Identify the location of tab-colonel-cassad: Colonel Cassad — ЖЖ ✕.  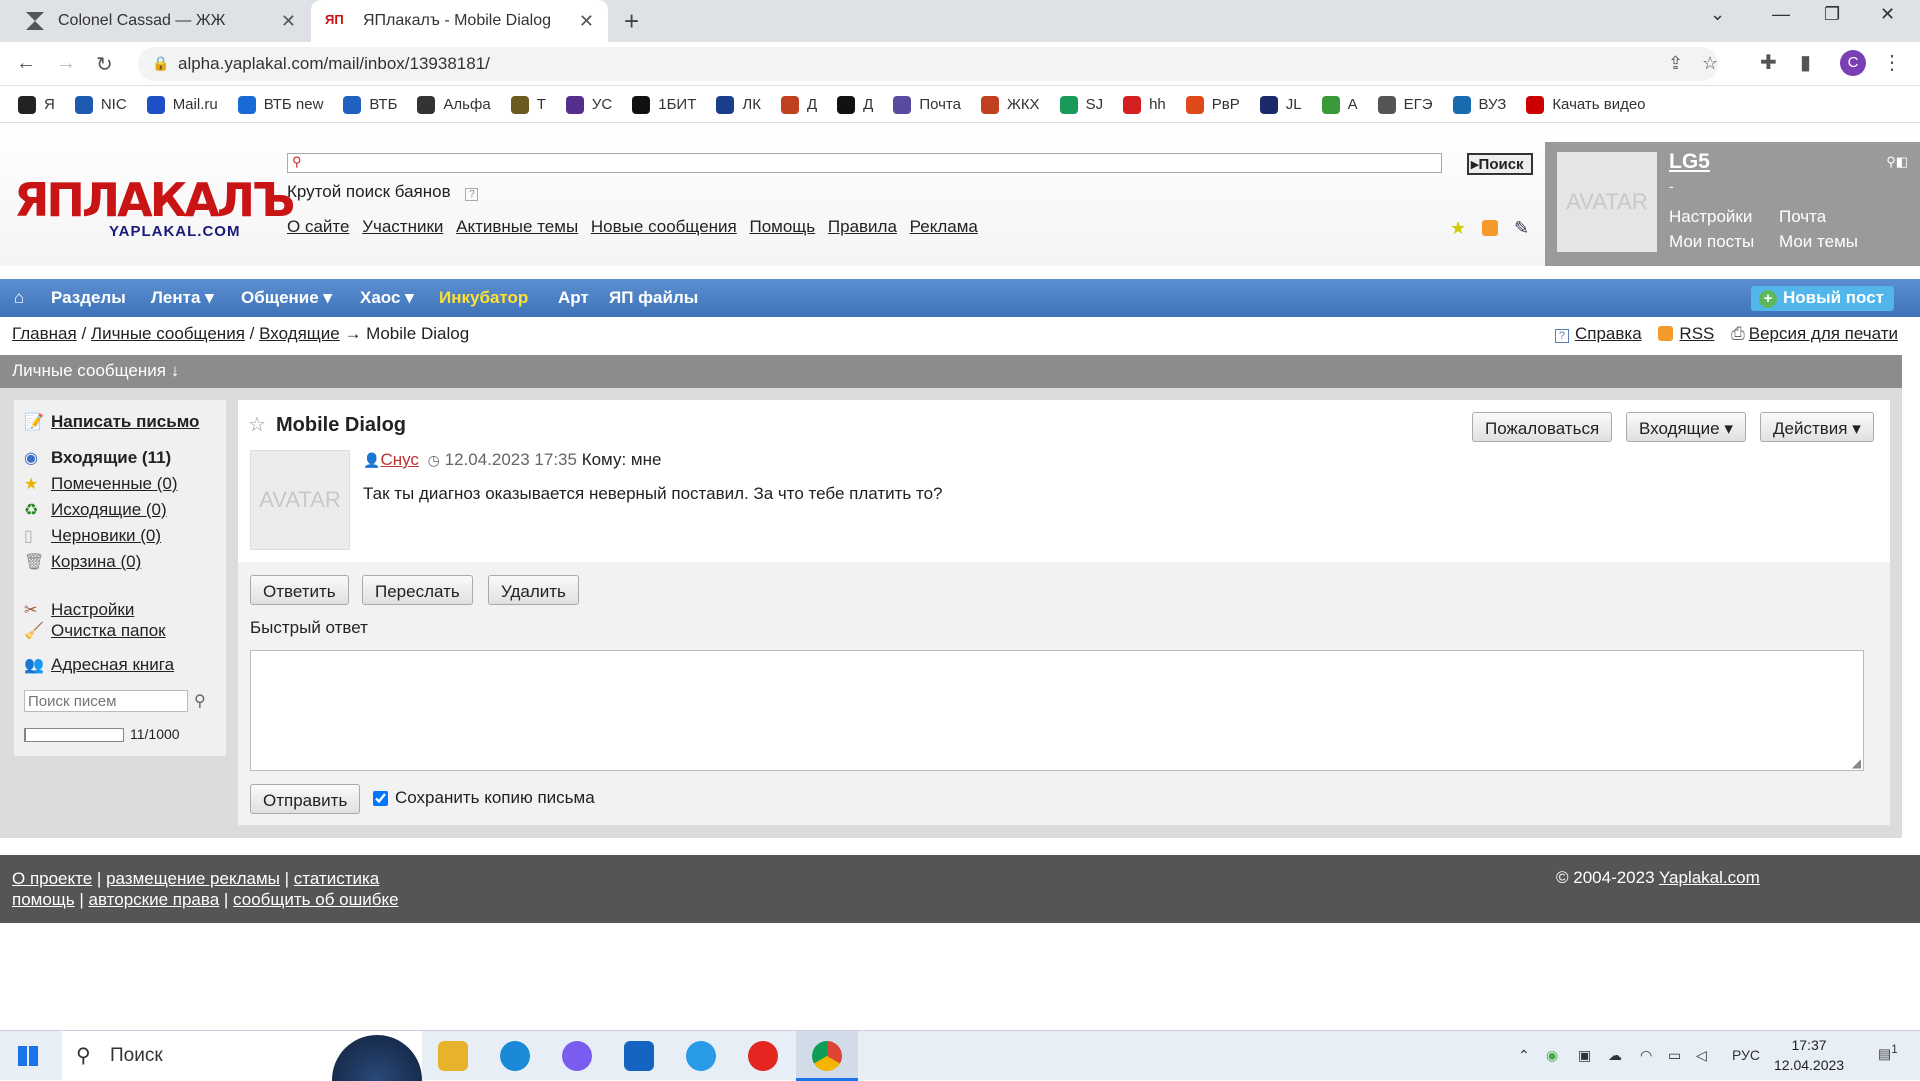
(161, 21).